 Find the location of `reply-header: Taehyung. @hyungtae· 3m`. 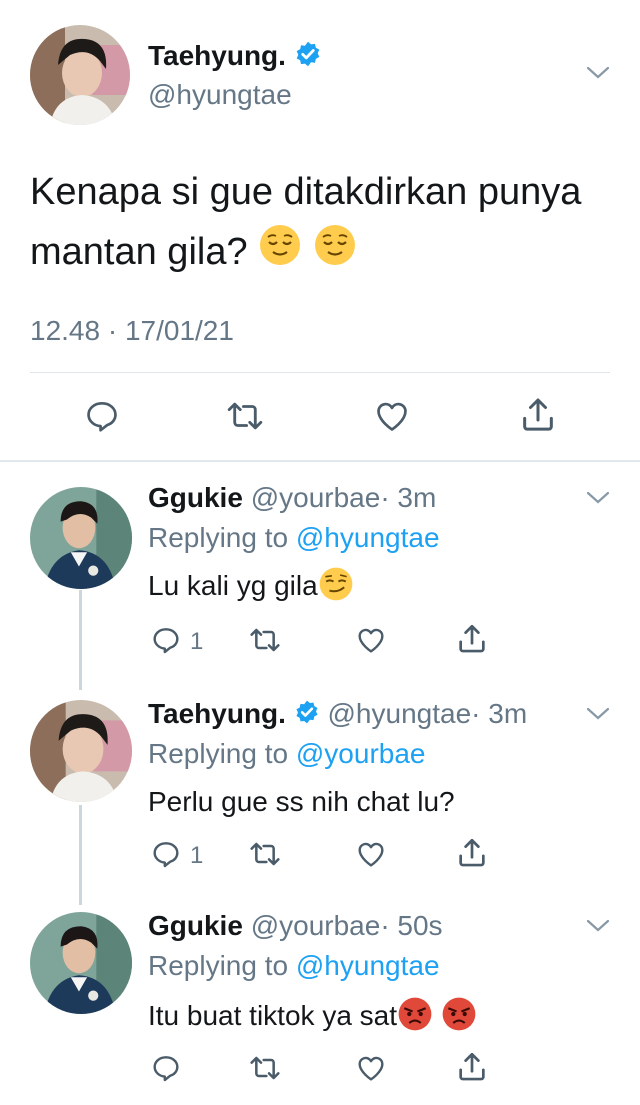

reply-header: Taehyung. @hyungtae· 3m is located at coordinates (337, 715).